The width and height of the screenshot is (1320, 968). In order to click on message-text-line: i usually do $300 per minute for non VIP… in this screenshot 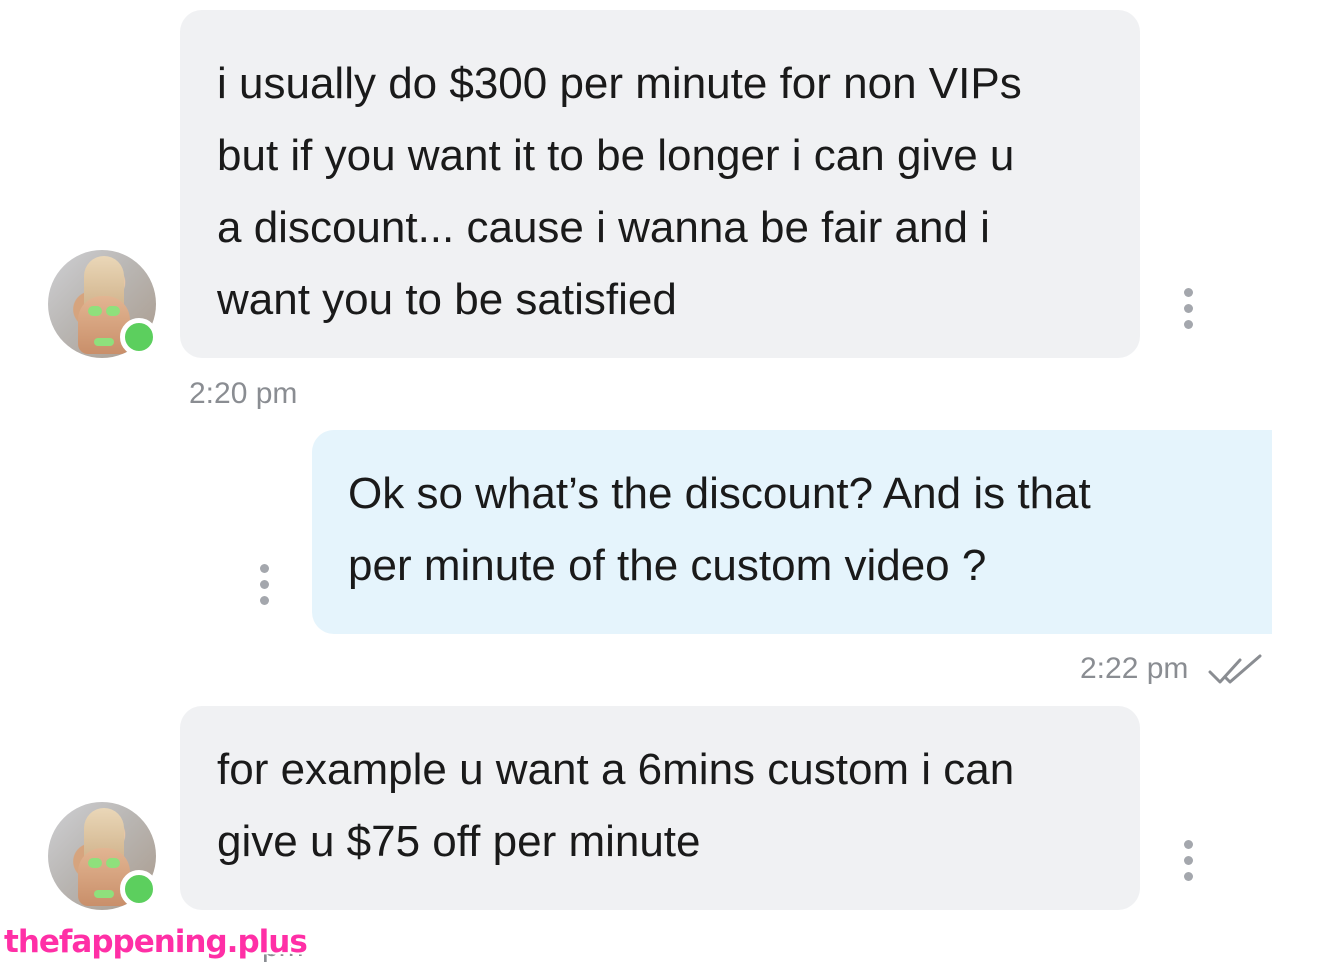, I will do `click(619, 83)`.